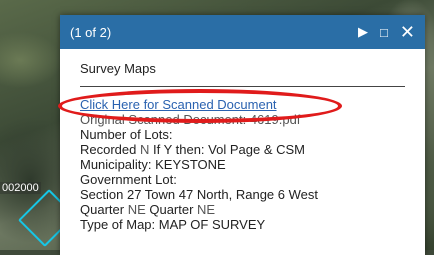 The height and width of the screenshot is (255, 434). I want to click on government-lot-field: Government Lot:, so click(128, 179).